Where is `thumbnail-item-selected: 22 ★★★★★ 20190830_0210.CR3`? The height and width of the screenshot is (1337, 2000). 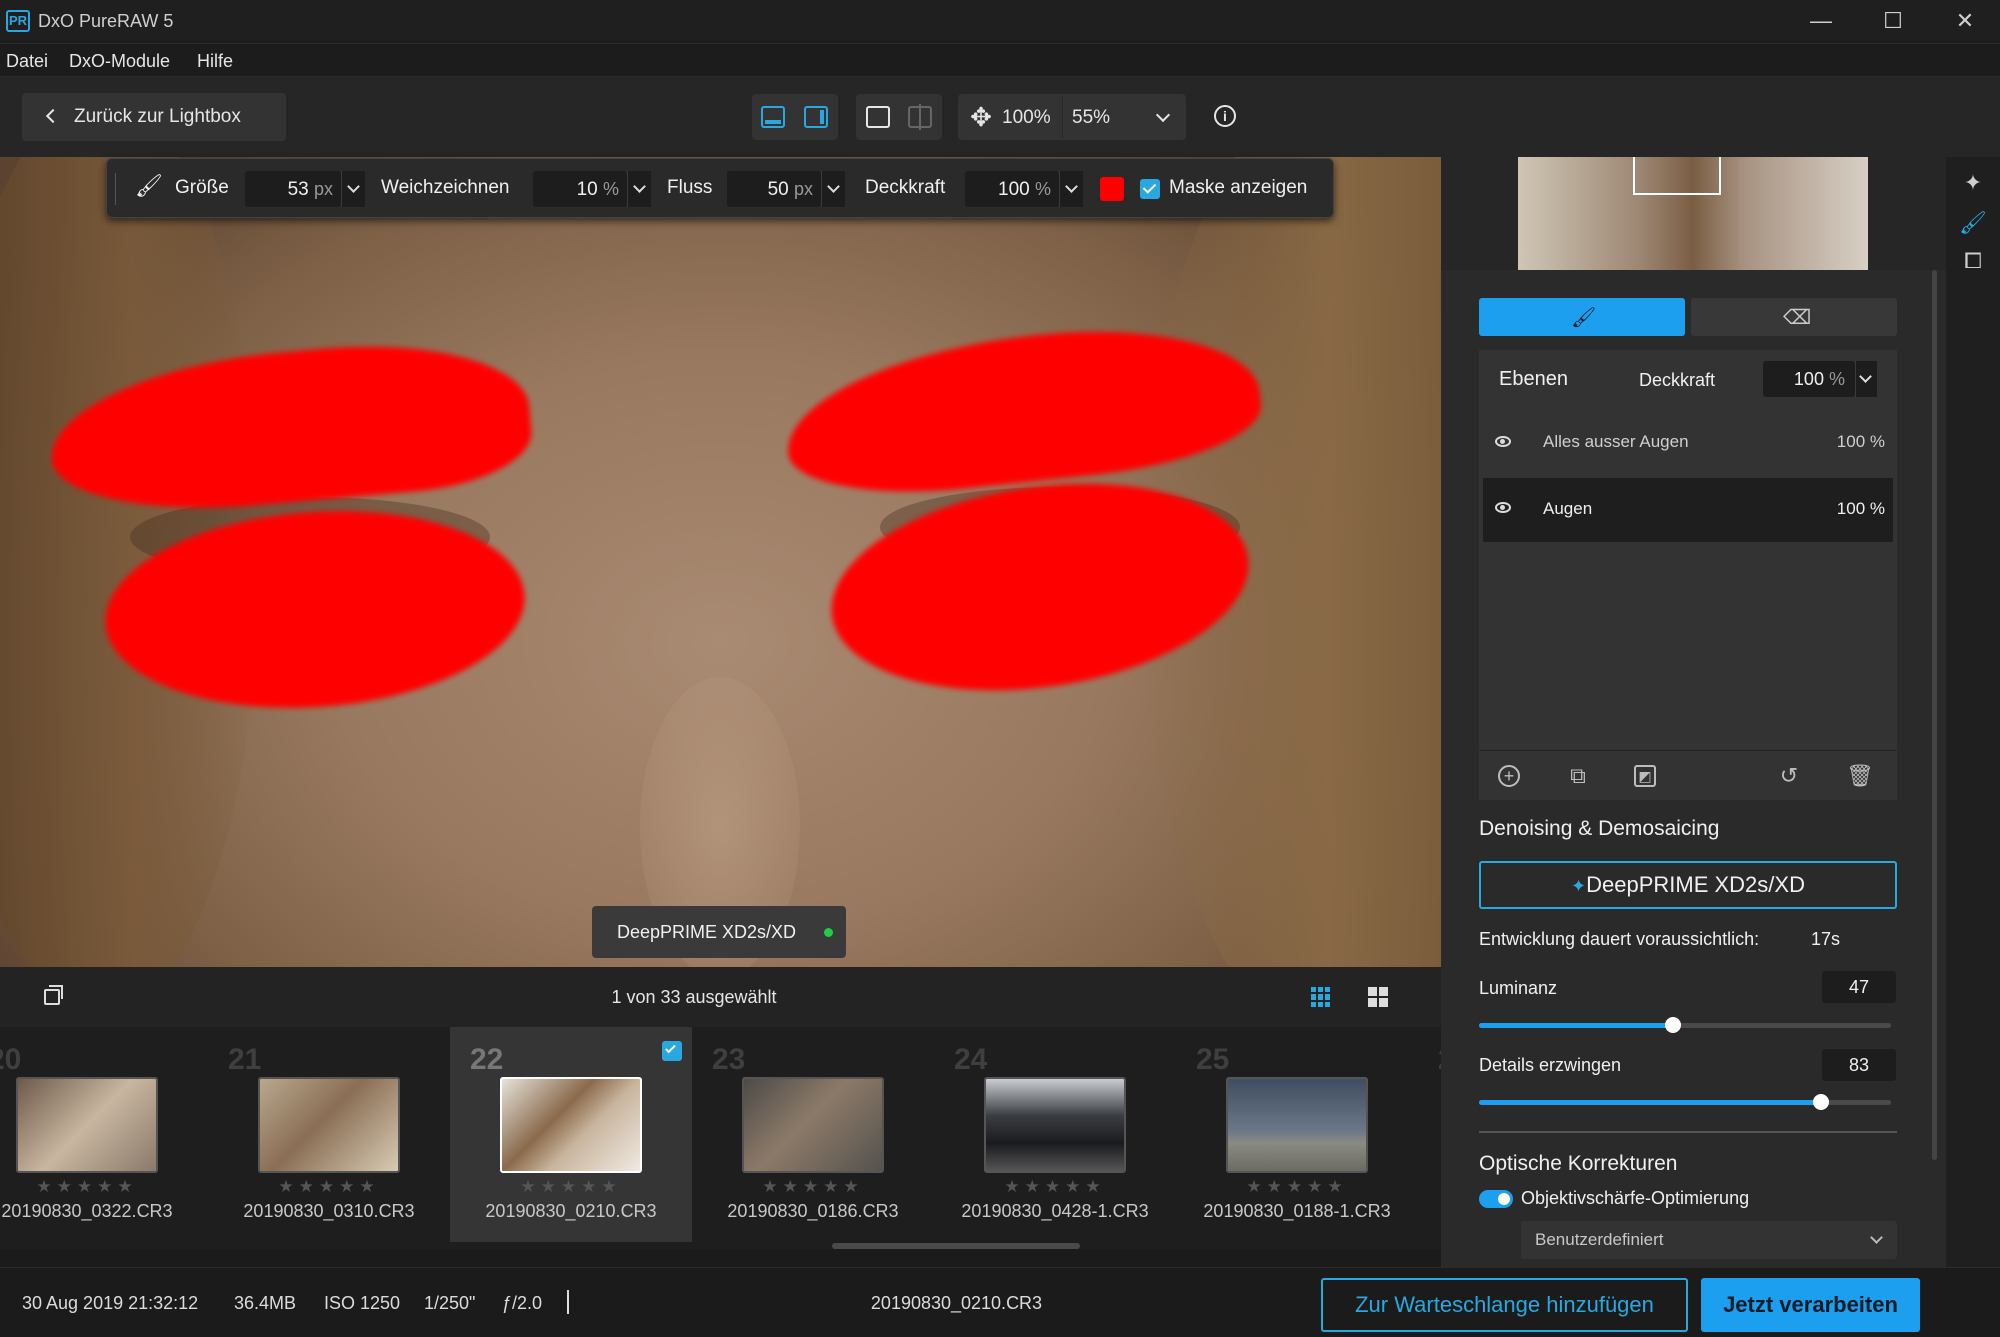 thumbnail-item-selected: 22 ★★★★★ 20190830_0210.CR3 is located at coordinates (571, 1134).